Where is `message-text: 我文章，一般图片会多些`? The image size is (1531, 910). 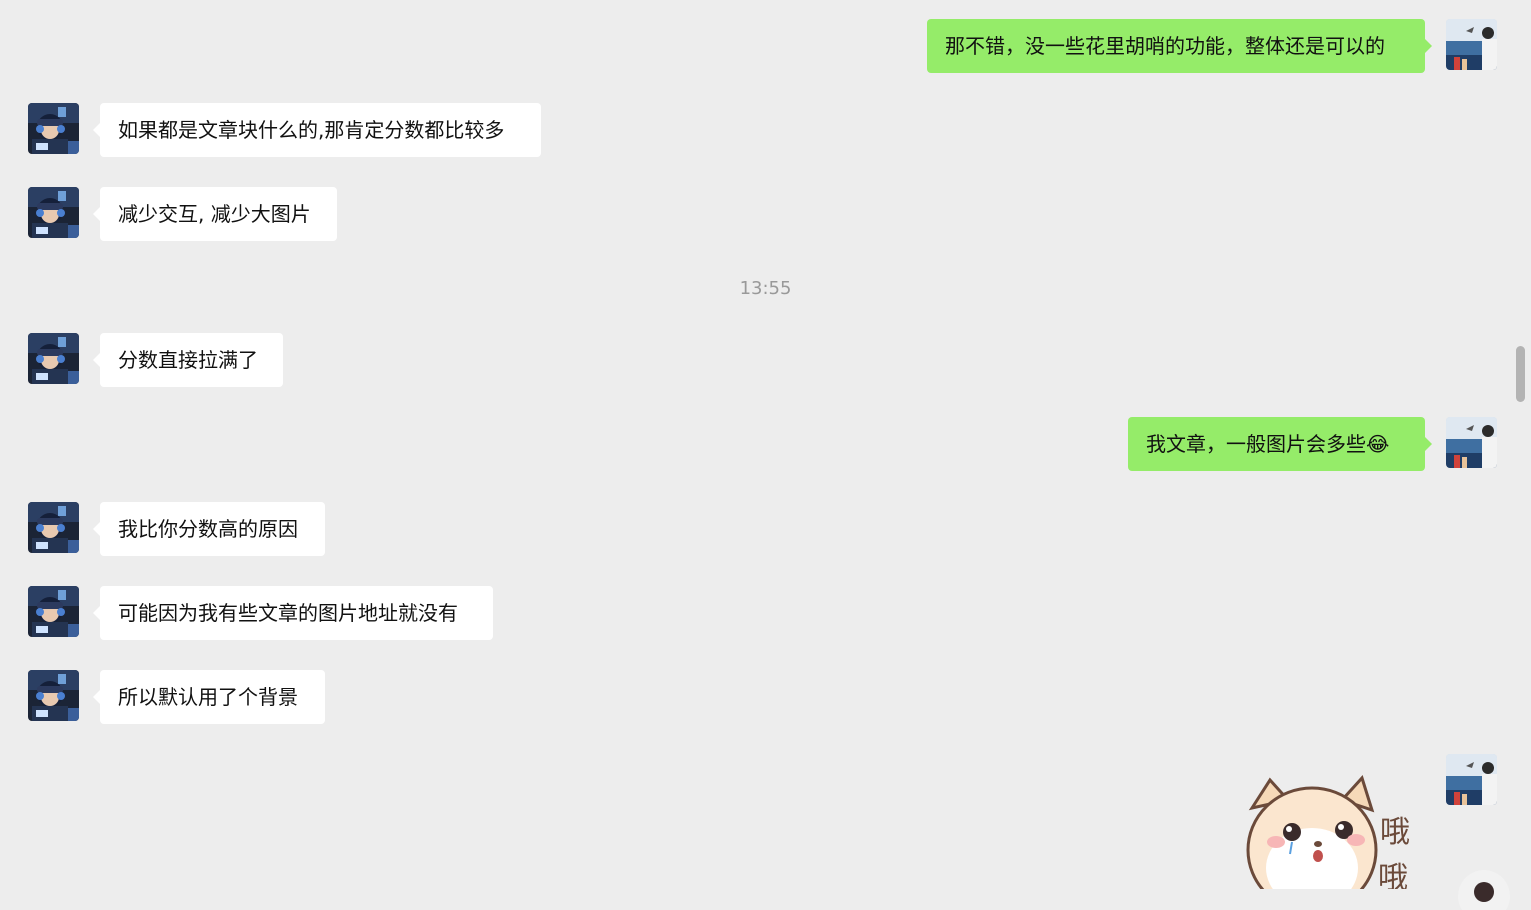
message-text: 我文章，一般图片会多些 is located at coordinates (1256, 444).